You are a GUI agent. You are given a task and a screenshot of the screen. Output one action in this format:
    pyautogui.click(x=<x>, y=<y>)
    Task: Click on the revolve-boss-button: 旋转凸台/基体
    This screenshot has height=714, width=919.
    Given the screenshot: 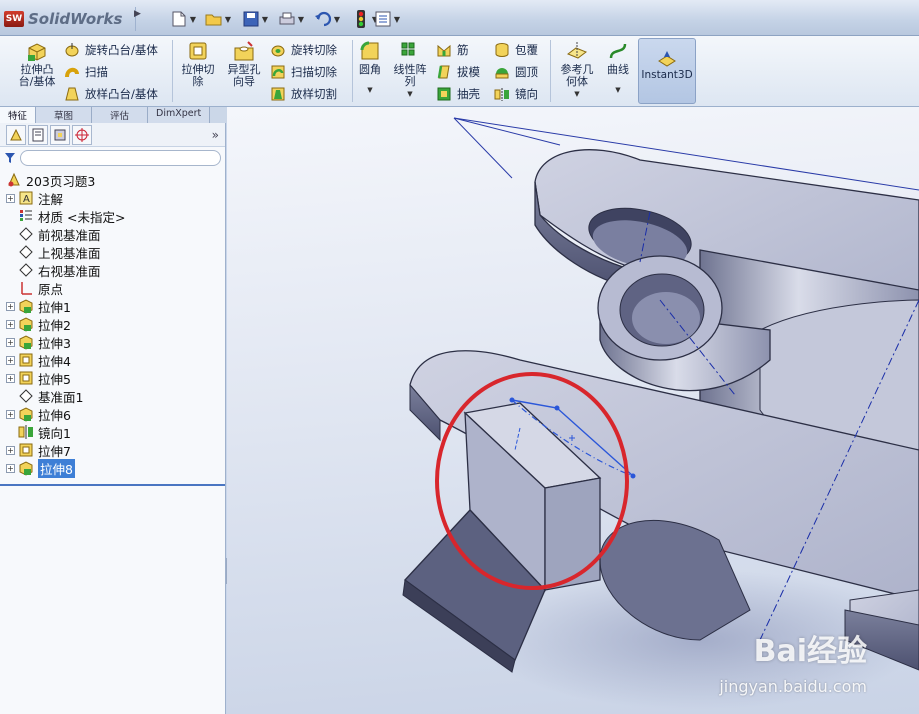 What is the action you would take?
    pyautogui.click(x=111, y=50)
    